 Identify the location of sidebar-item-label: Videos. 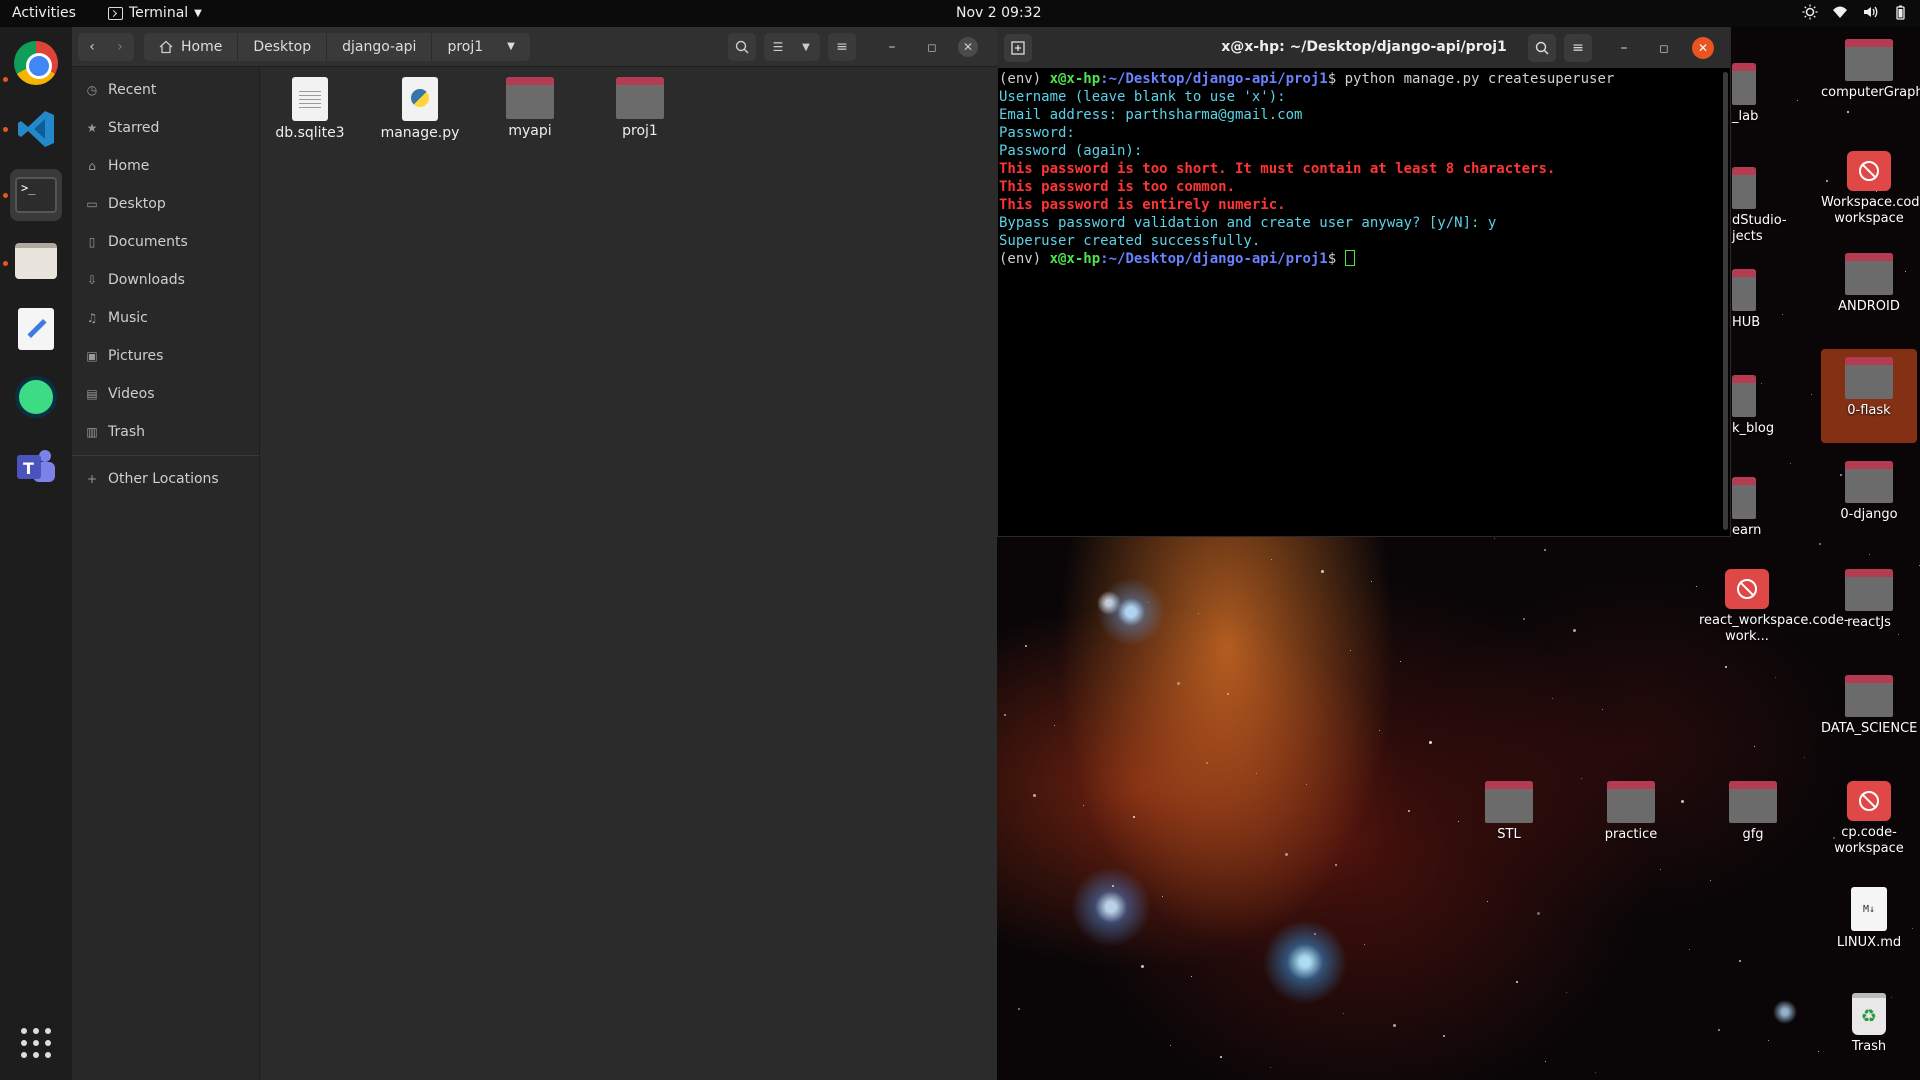
(131, 394).